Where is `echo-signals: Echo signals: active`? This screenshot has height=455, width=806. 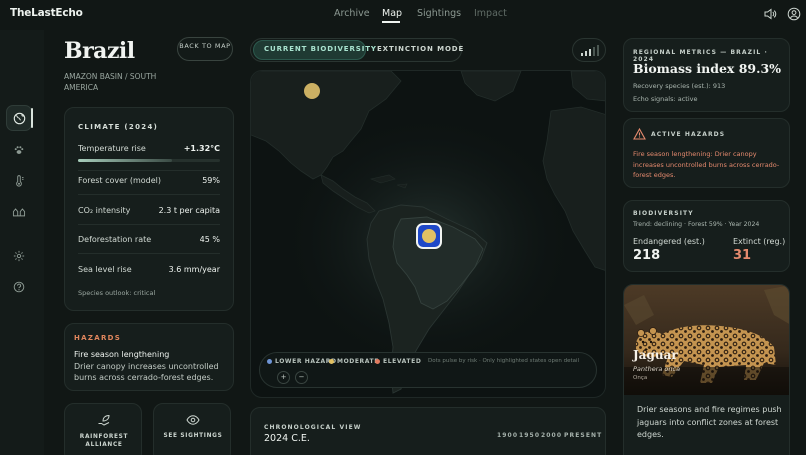
echo-signals: Echo signals: active is located at coordinates (665, 99).